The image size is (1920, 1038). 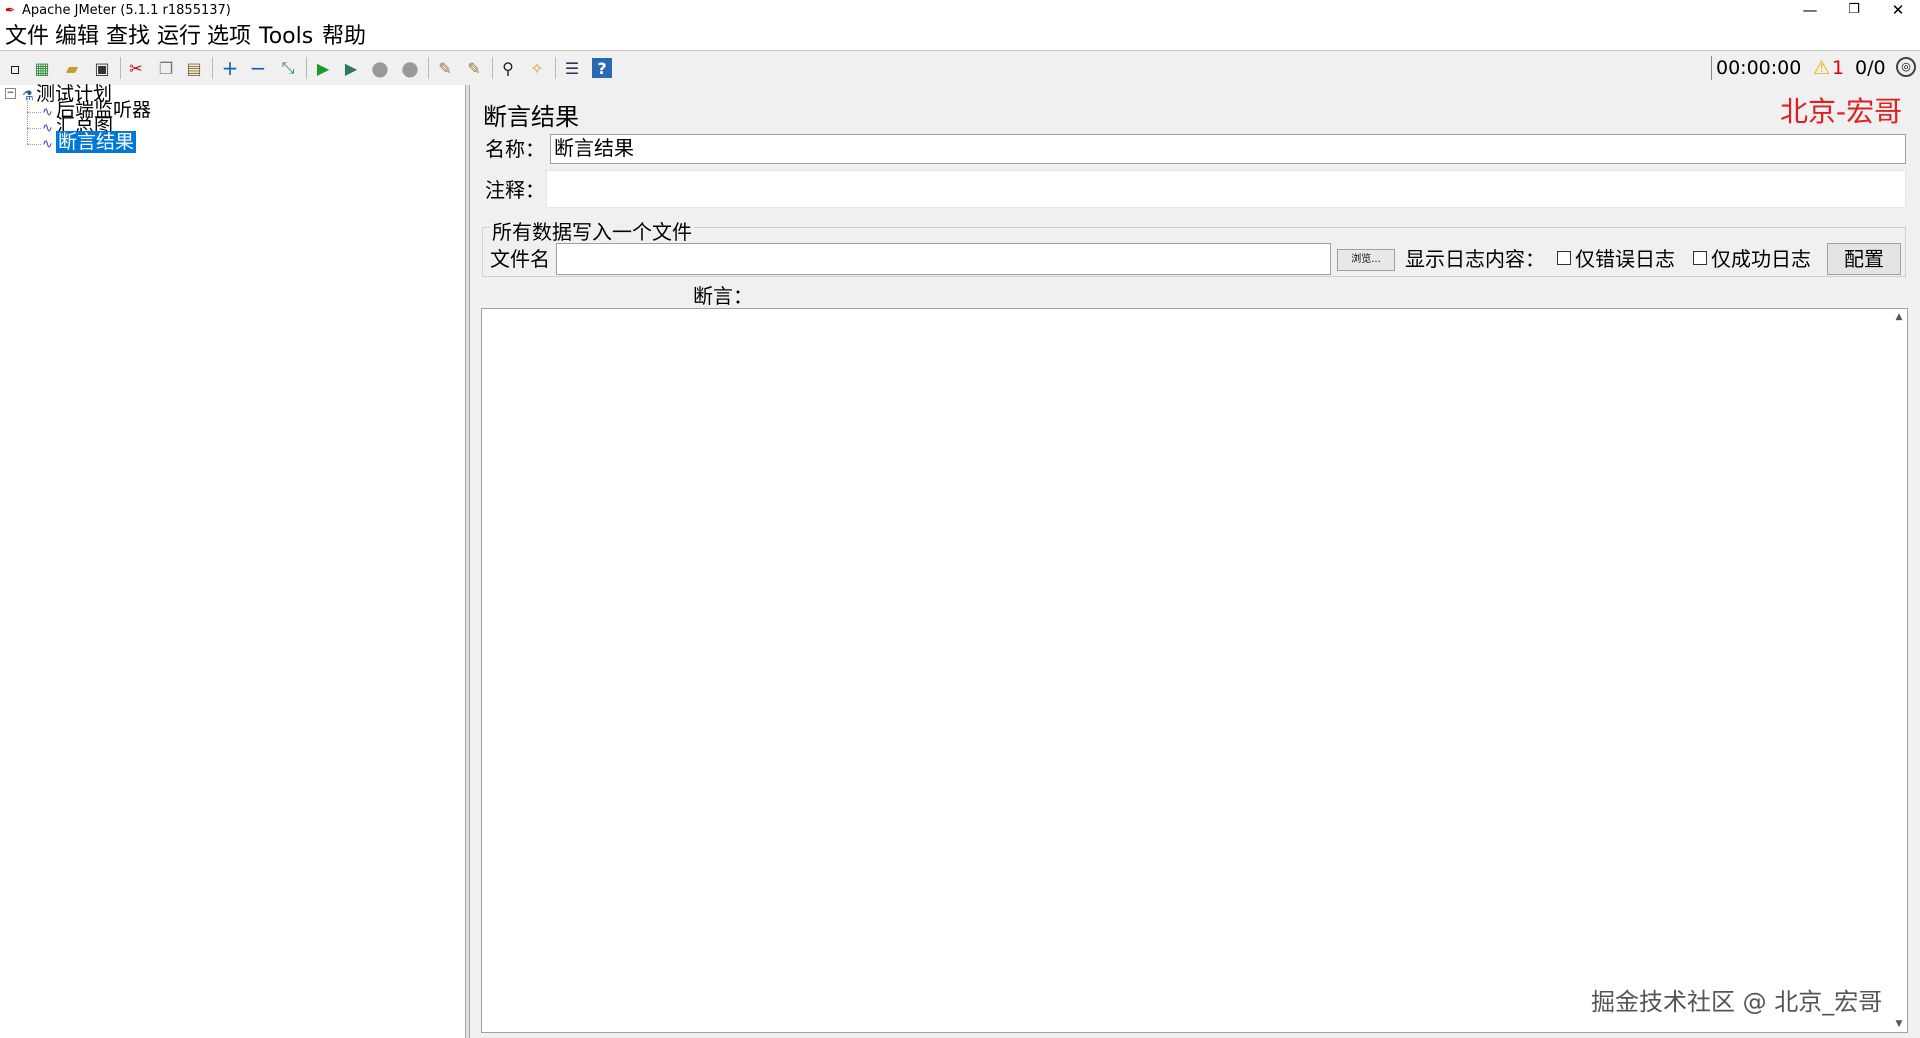 What do you see at coordinates (602, 68) in the screenshot?
I see `help-icon: ?` at bounding box center [602, 68].